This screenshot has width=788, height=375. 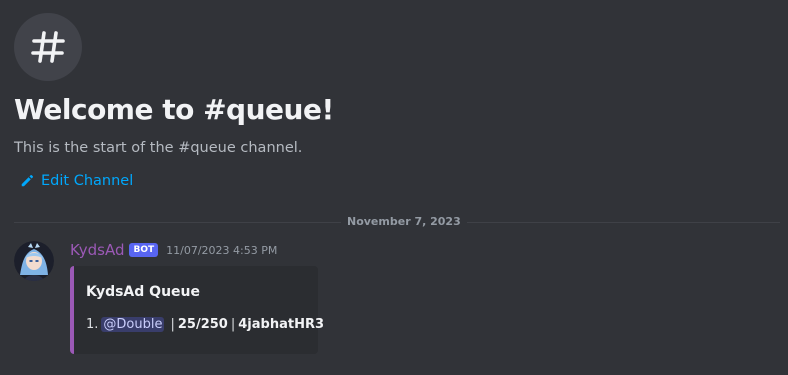 I want to click on hash-icon, so click(x=48, y=47).